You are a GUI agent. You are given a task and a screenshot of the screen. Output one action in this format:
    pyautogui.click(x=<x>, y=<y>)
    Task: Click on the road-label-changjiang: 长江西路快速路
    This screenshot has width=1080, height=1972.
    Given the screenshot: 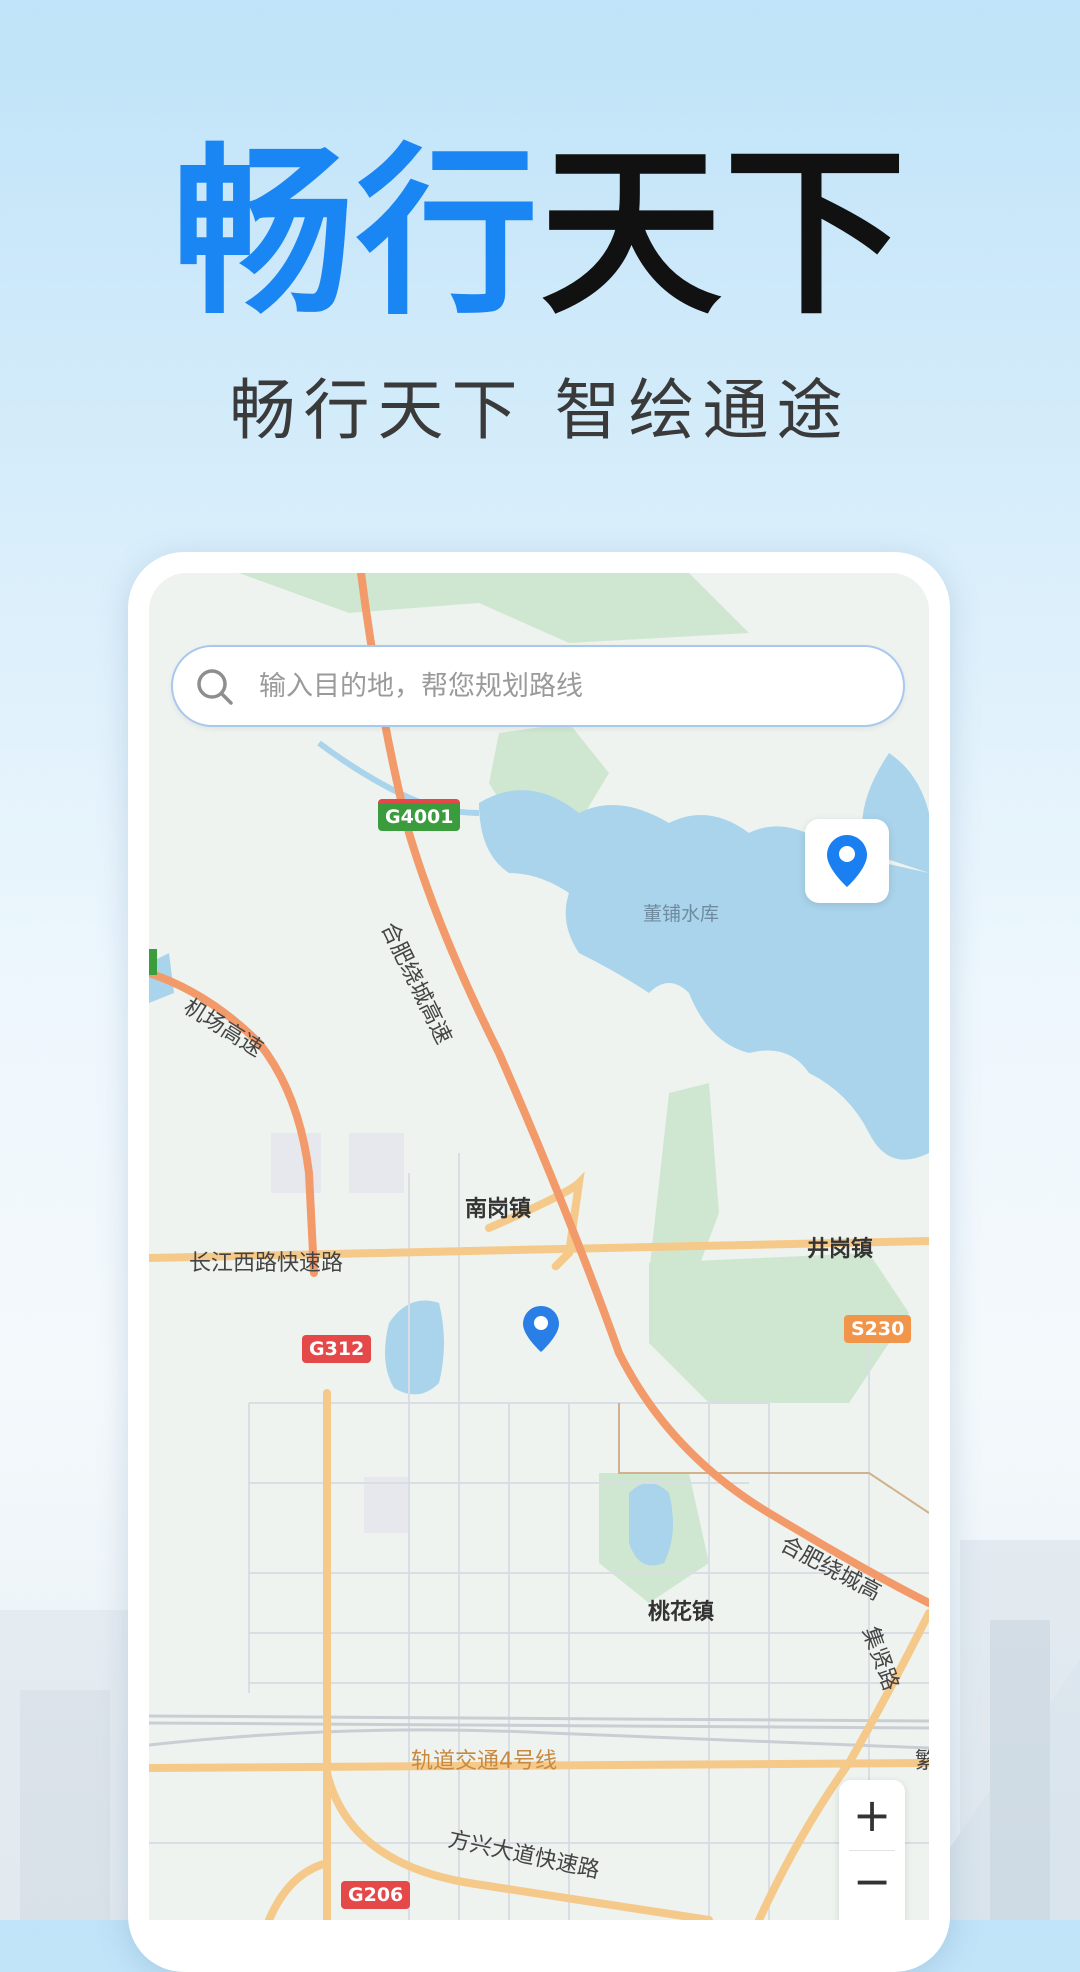 What is the action you would take?
    pyautogui.click(x=266, y=1263)
    